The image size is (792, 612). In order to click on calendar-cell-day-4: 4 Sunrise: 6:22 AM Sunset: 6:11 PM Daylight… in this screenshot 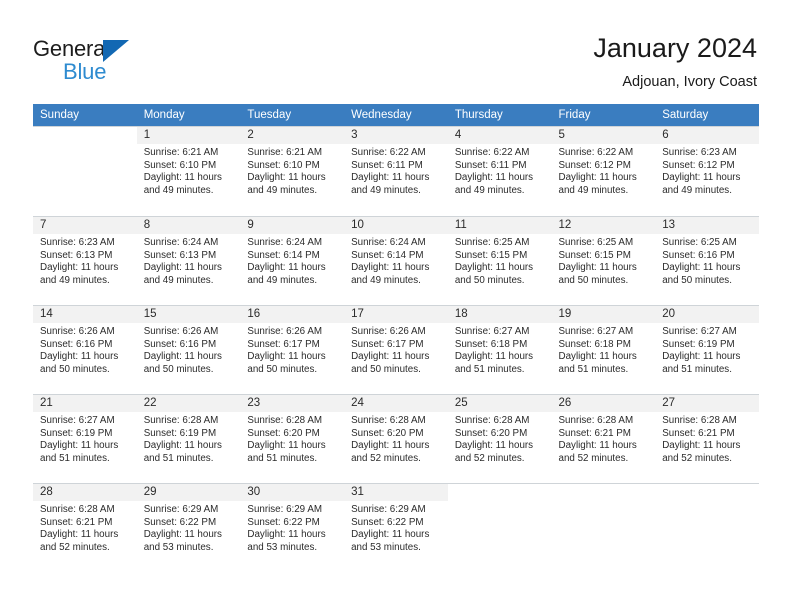, I will do `click(499, 171)`.